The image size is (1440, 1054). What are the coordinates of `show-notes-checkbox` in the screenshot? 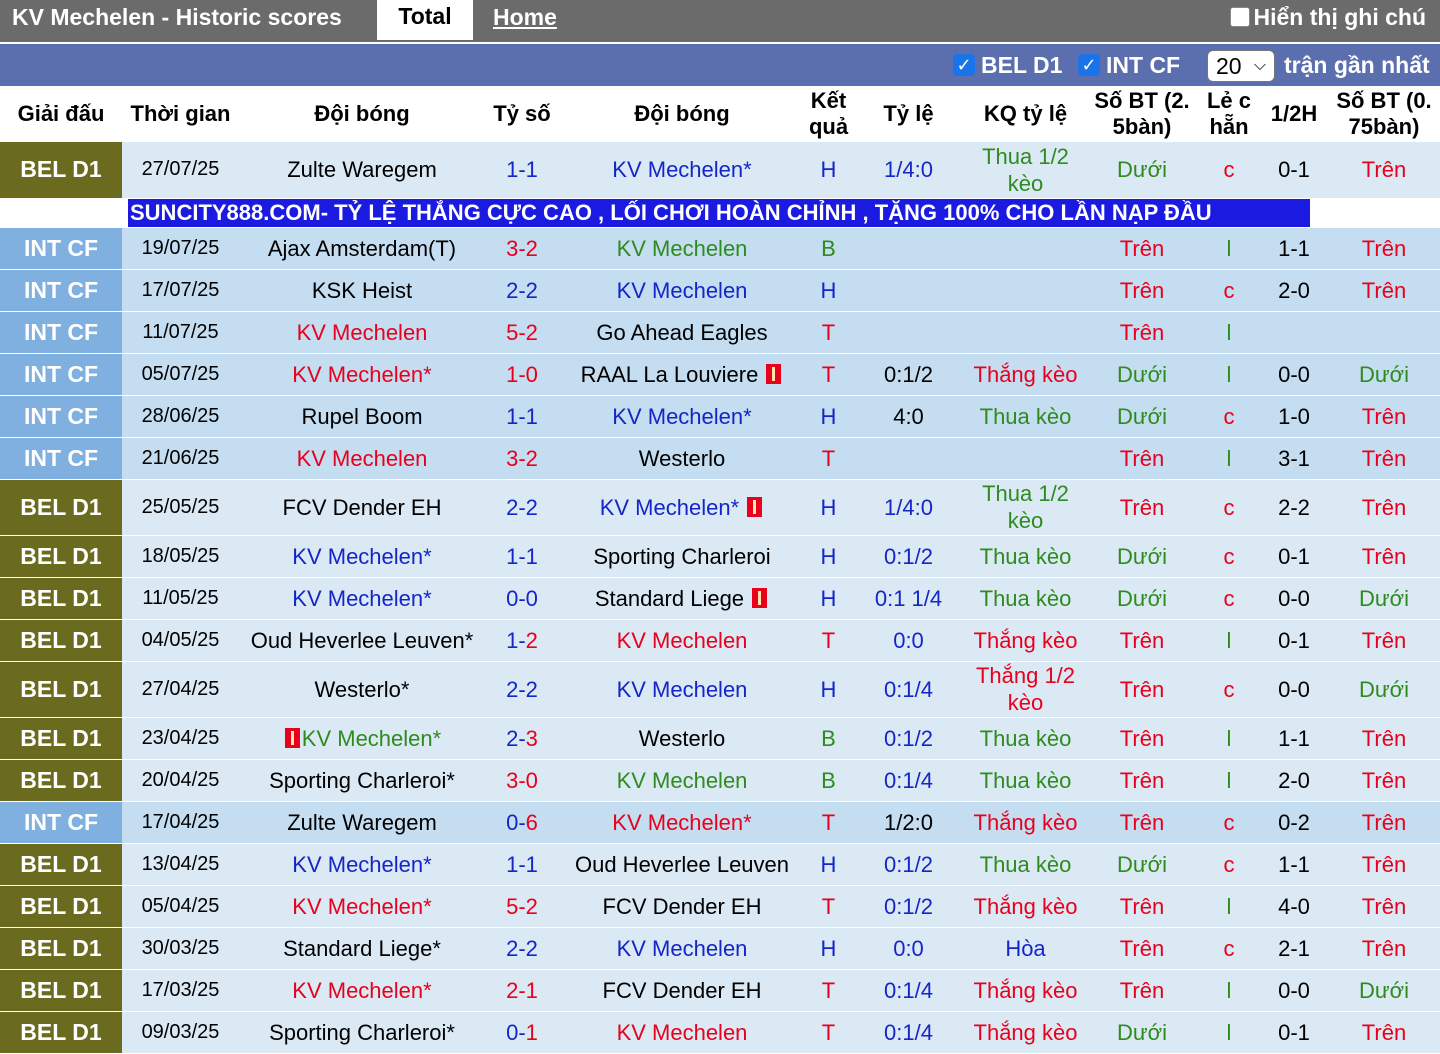 It's located at (1239, 17).